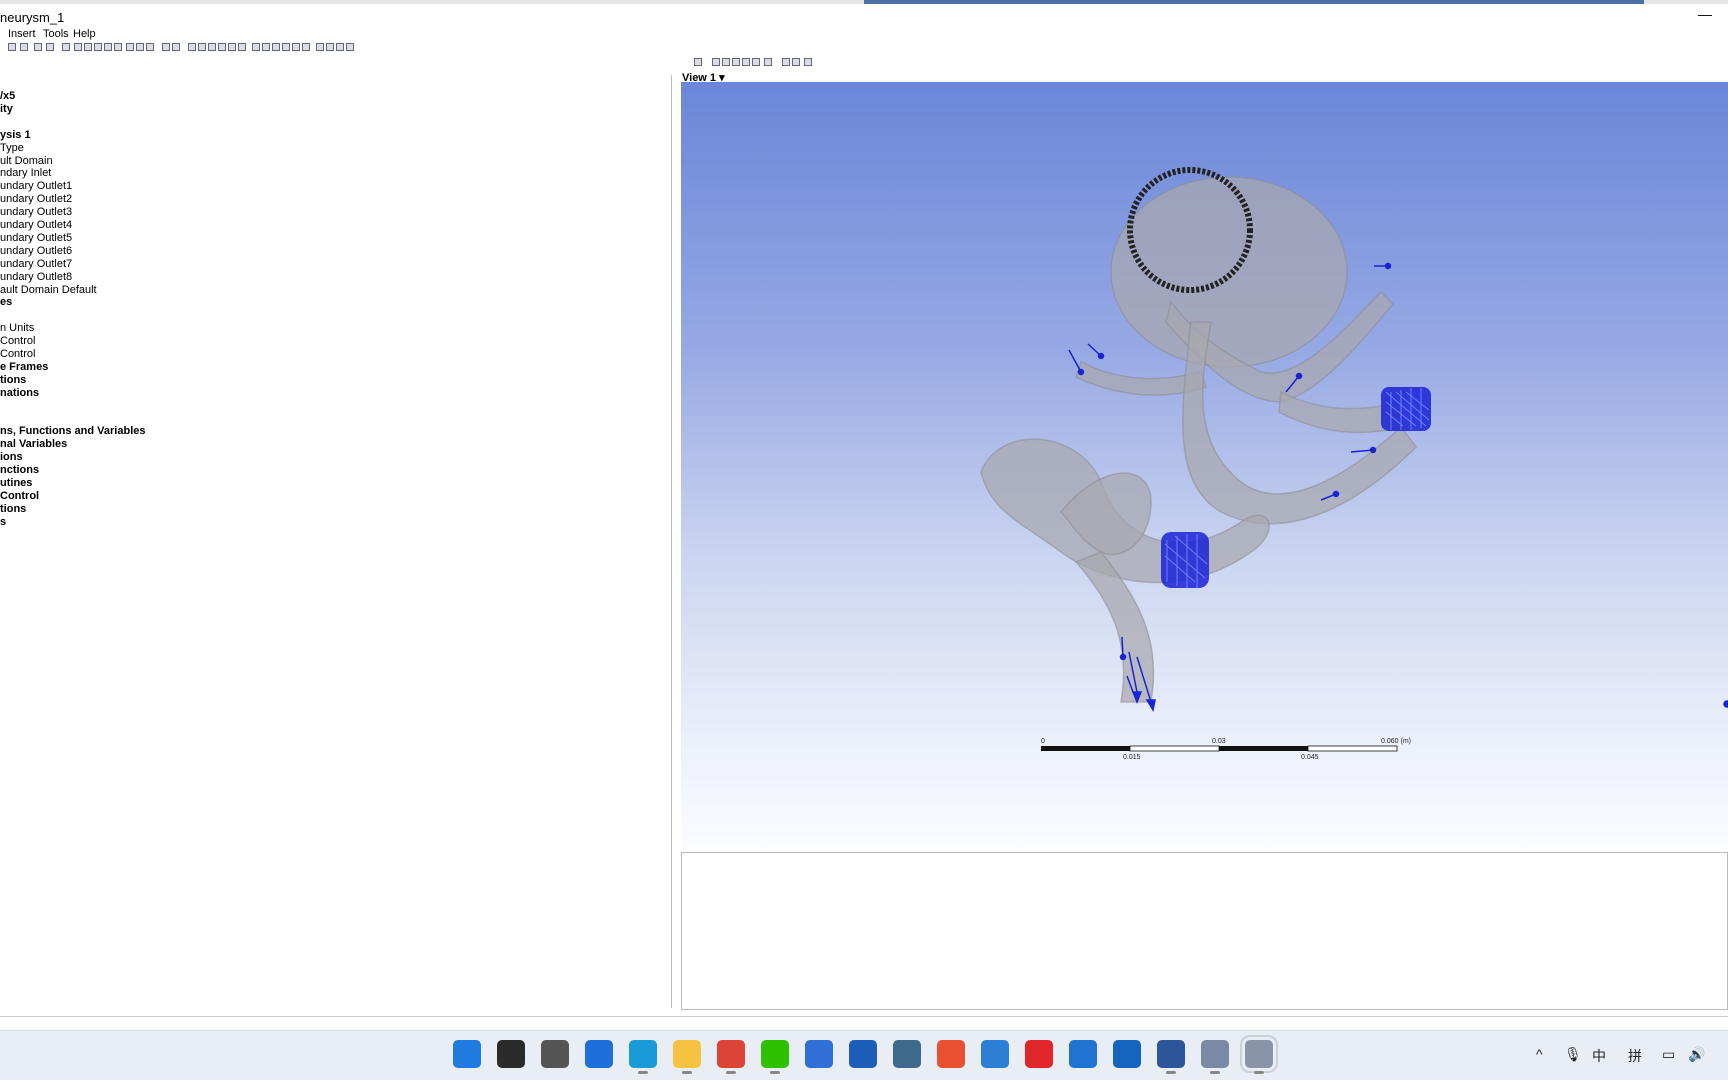 The image size is (1728, 1081). Describe the element at coordinates (36, 264) in the screenshot. I see `tree-item: undary Outlet7` at that location.